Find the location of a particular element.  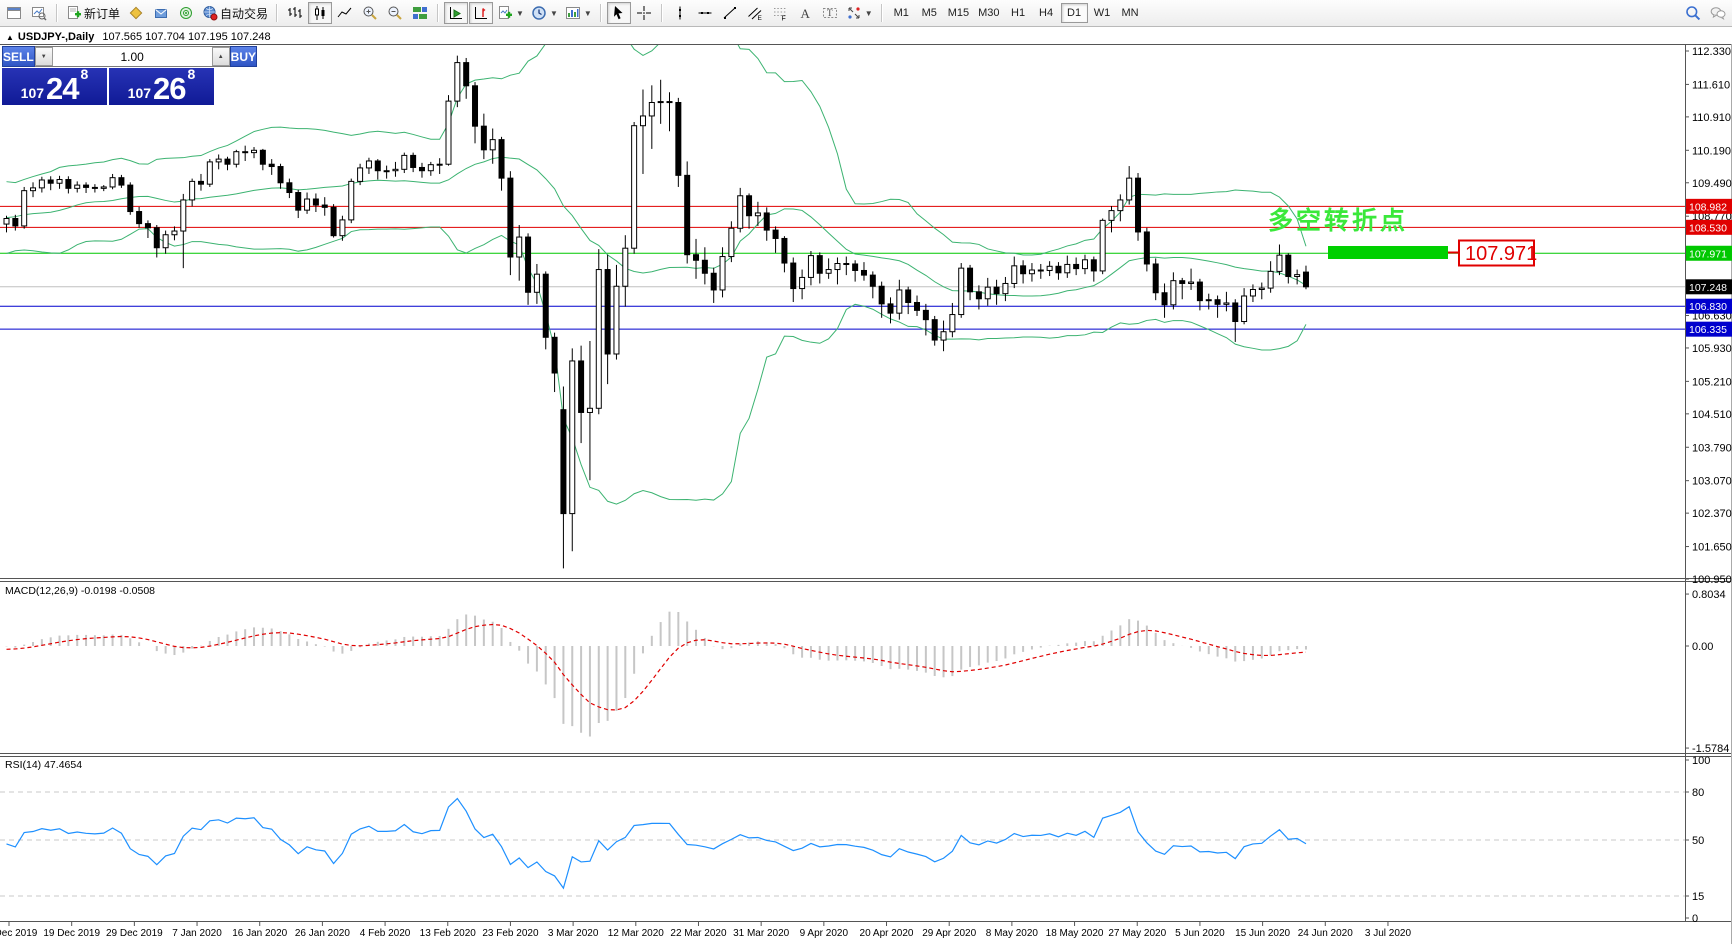

zoom-out-icon is located at coordinates (395, 13).